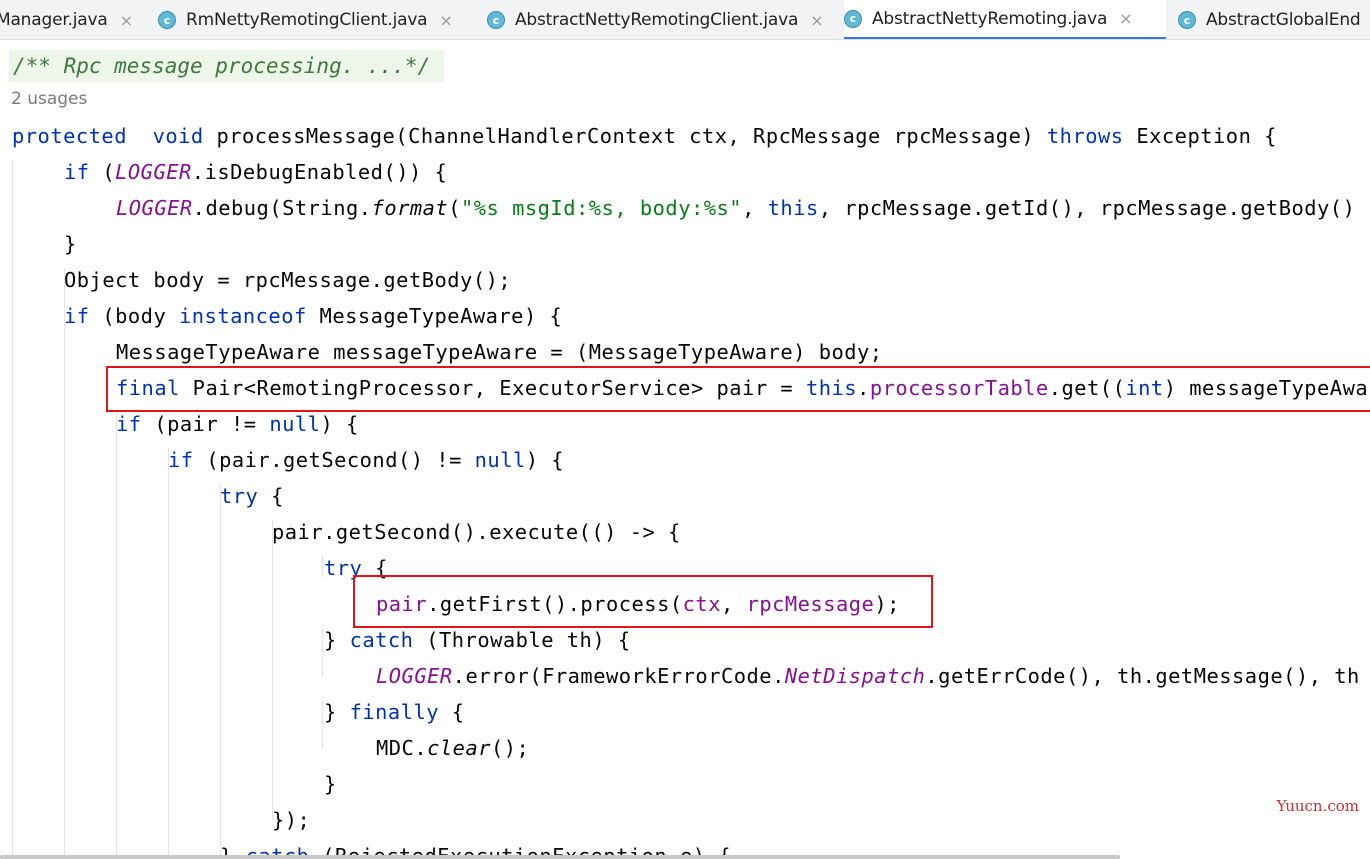 The height and width of the screenshot is (859, 1370). I want to click on code-line: if (body instanceof MessageTypeAware) {, so click(313, 316).